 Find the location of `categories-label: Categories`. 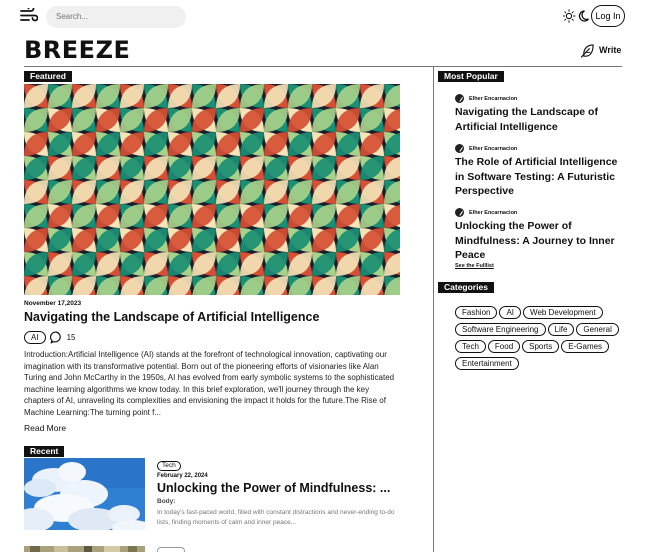

categories-label: Categories is located at coordinates (466, 287).